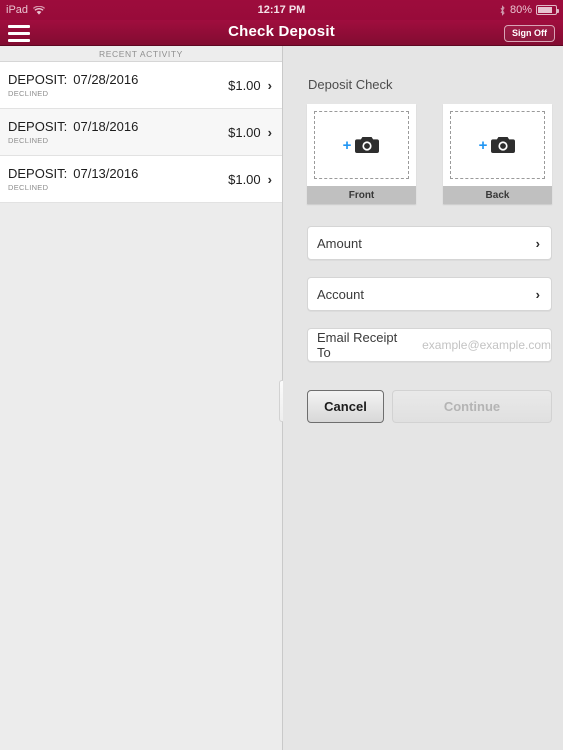 The width and height of the screenshot is (563, 750). I want to click on capture-tile-front: + Front, so click(361, 154).